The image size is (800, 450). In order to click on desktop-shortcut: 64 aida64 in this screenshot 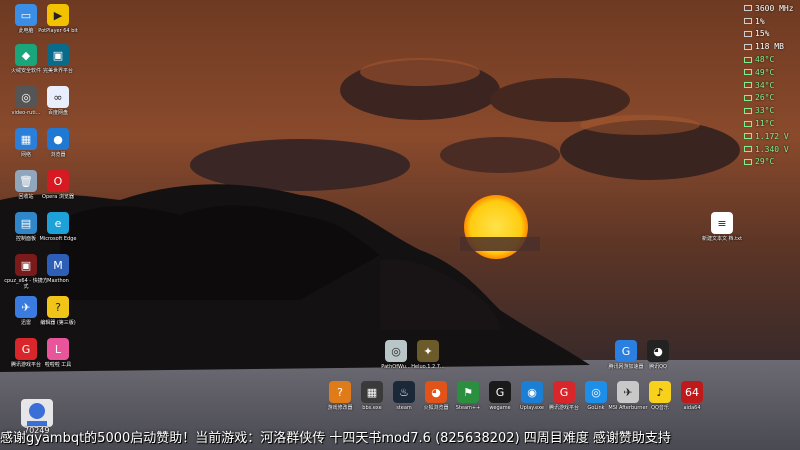, I will do `click(692, 396)`.